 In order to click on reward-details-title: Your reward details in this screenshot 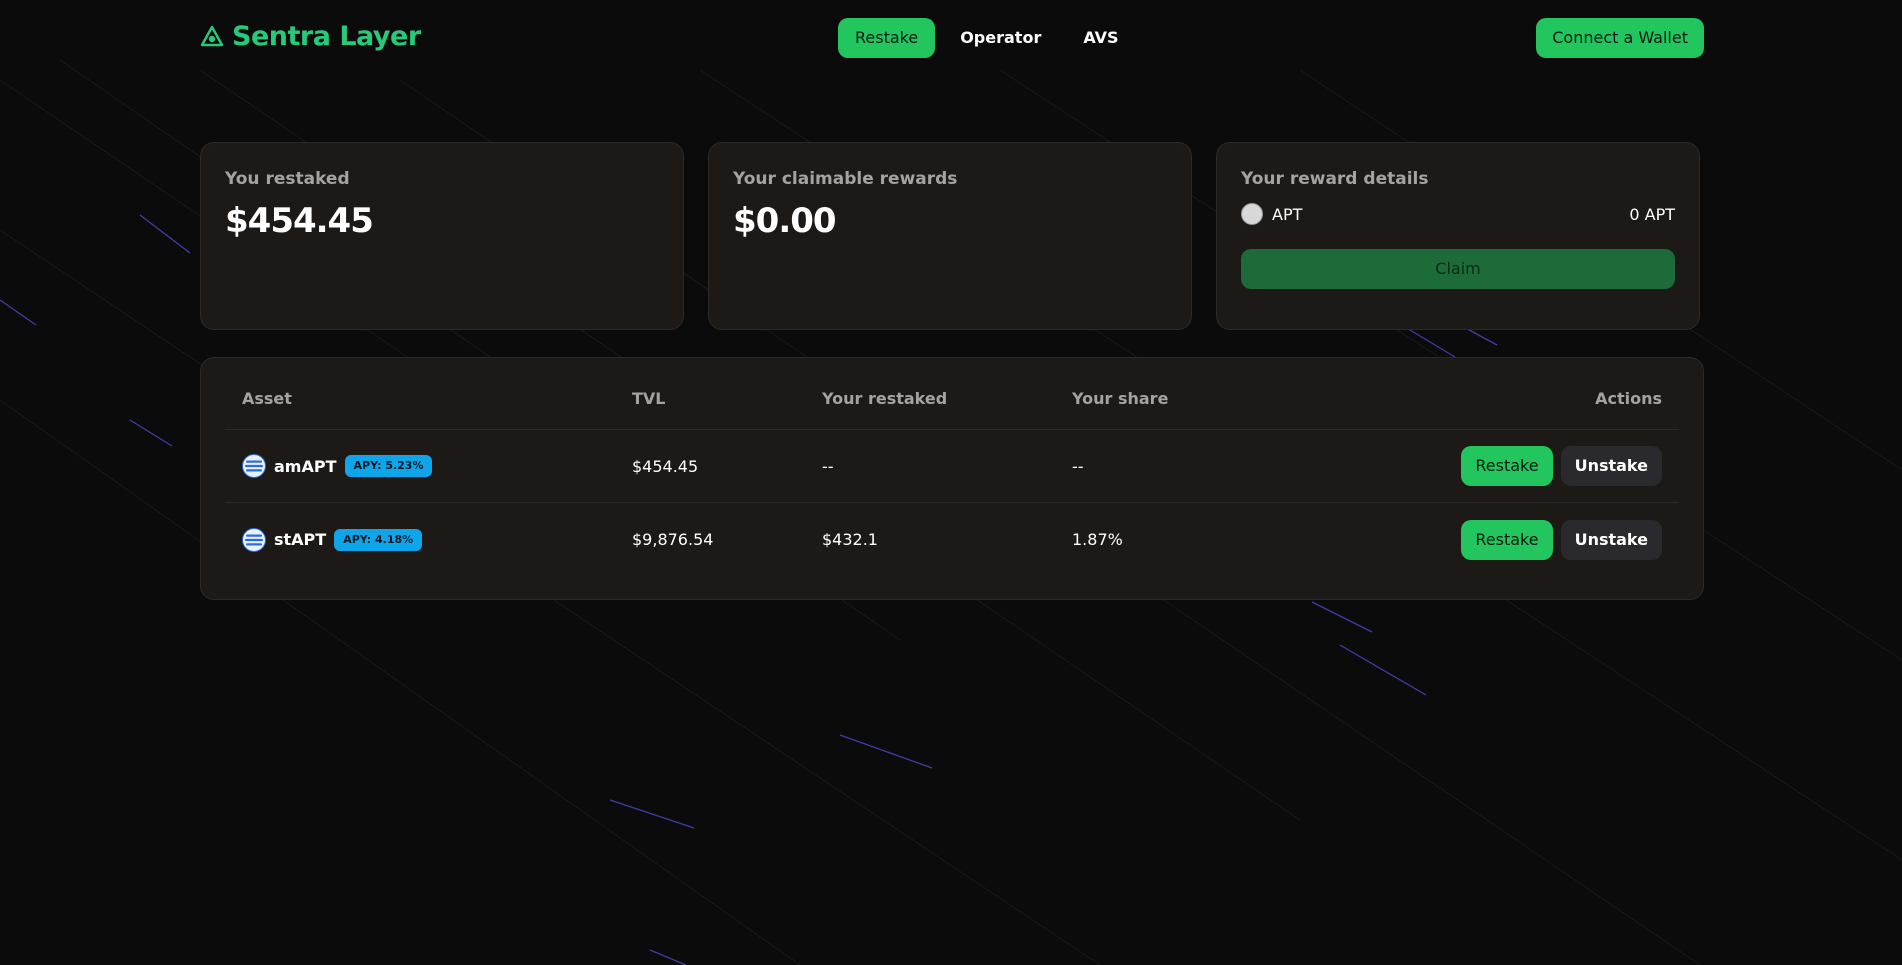, I will do `click(1335, 179)`.